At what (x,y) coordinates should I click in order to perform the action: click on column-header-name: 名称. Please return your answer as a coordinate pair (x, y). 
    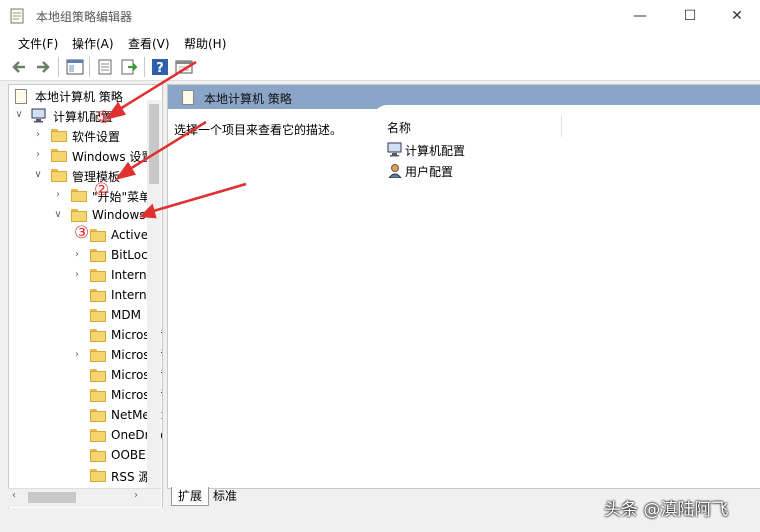
    Looking at the image, I should click on (399, 127).